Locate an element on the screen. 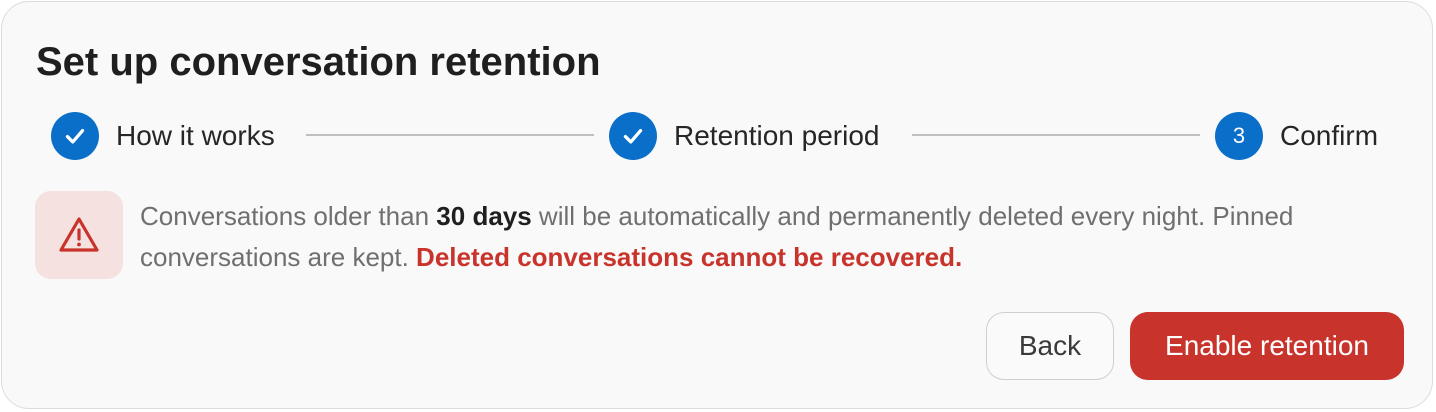 Image resolution: width=1436 pixels, height=412 pixels. warning-icon-box is located at coordinates (79, 235).